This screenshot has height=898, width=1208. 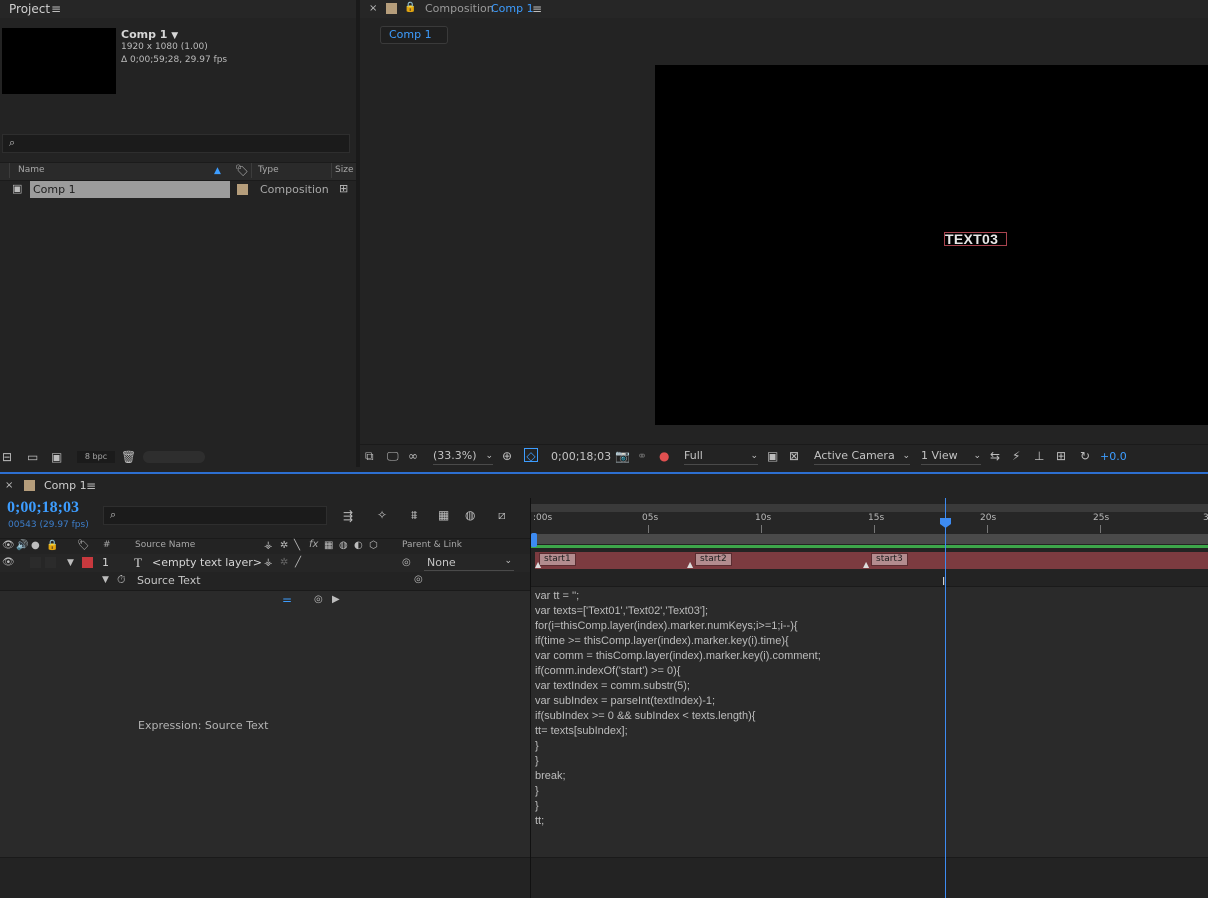 What do you see at coordinates (318, 600) in the screenshot?
I see `expression-pick-whip-icon: ◎` at bounding box center [318, 600].